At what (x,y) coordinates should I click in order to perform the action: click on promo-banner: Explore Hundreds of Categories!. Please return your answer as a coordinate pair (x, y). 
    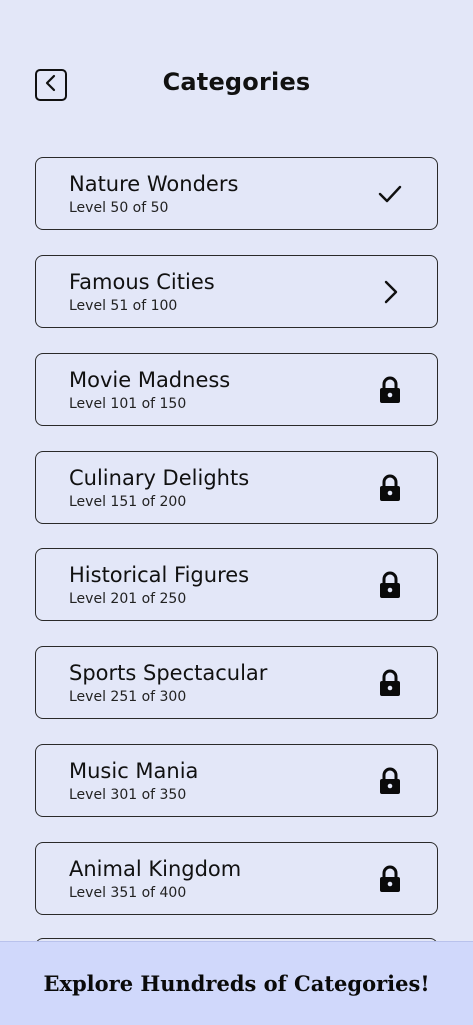
    Looking at the image, I should click on (236, 983).